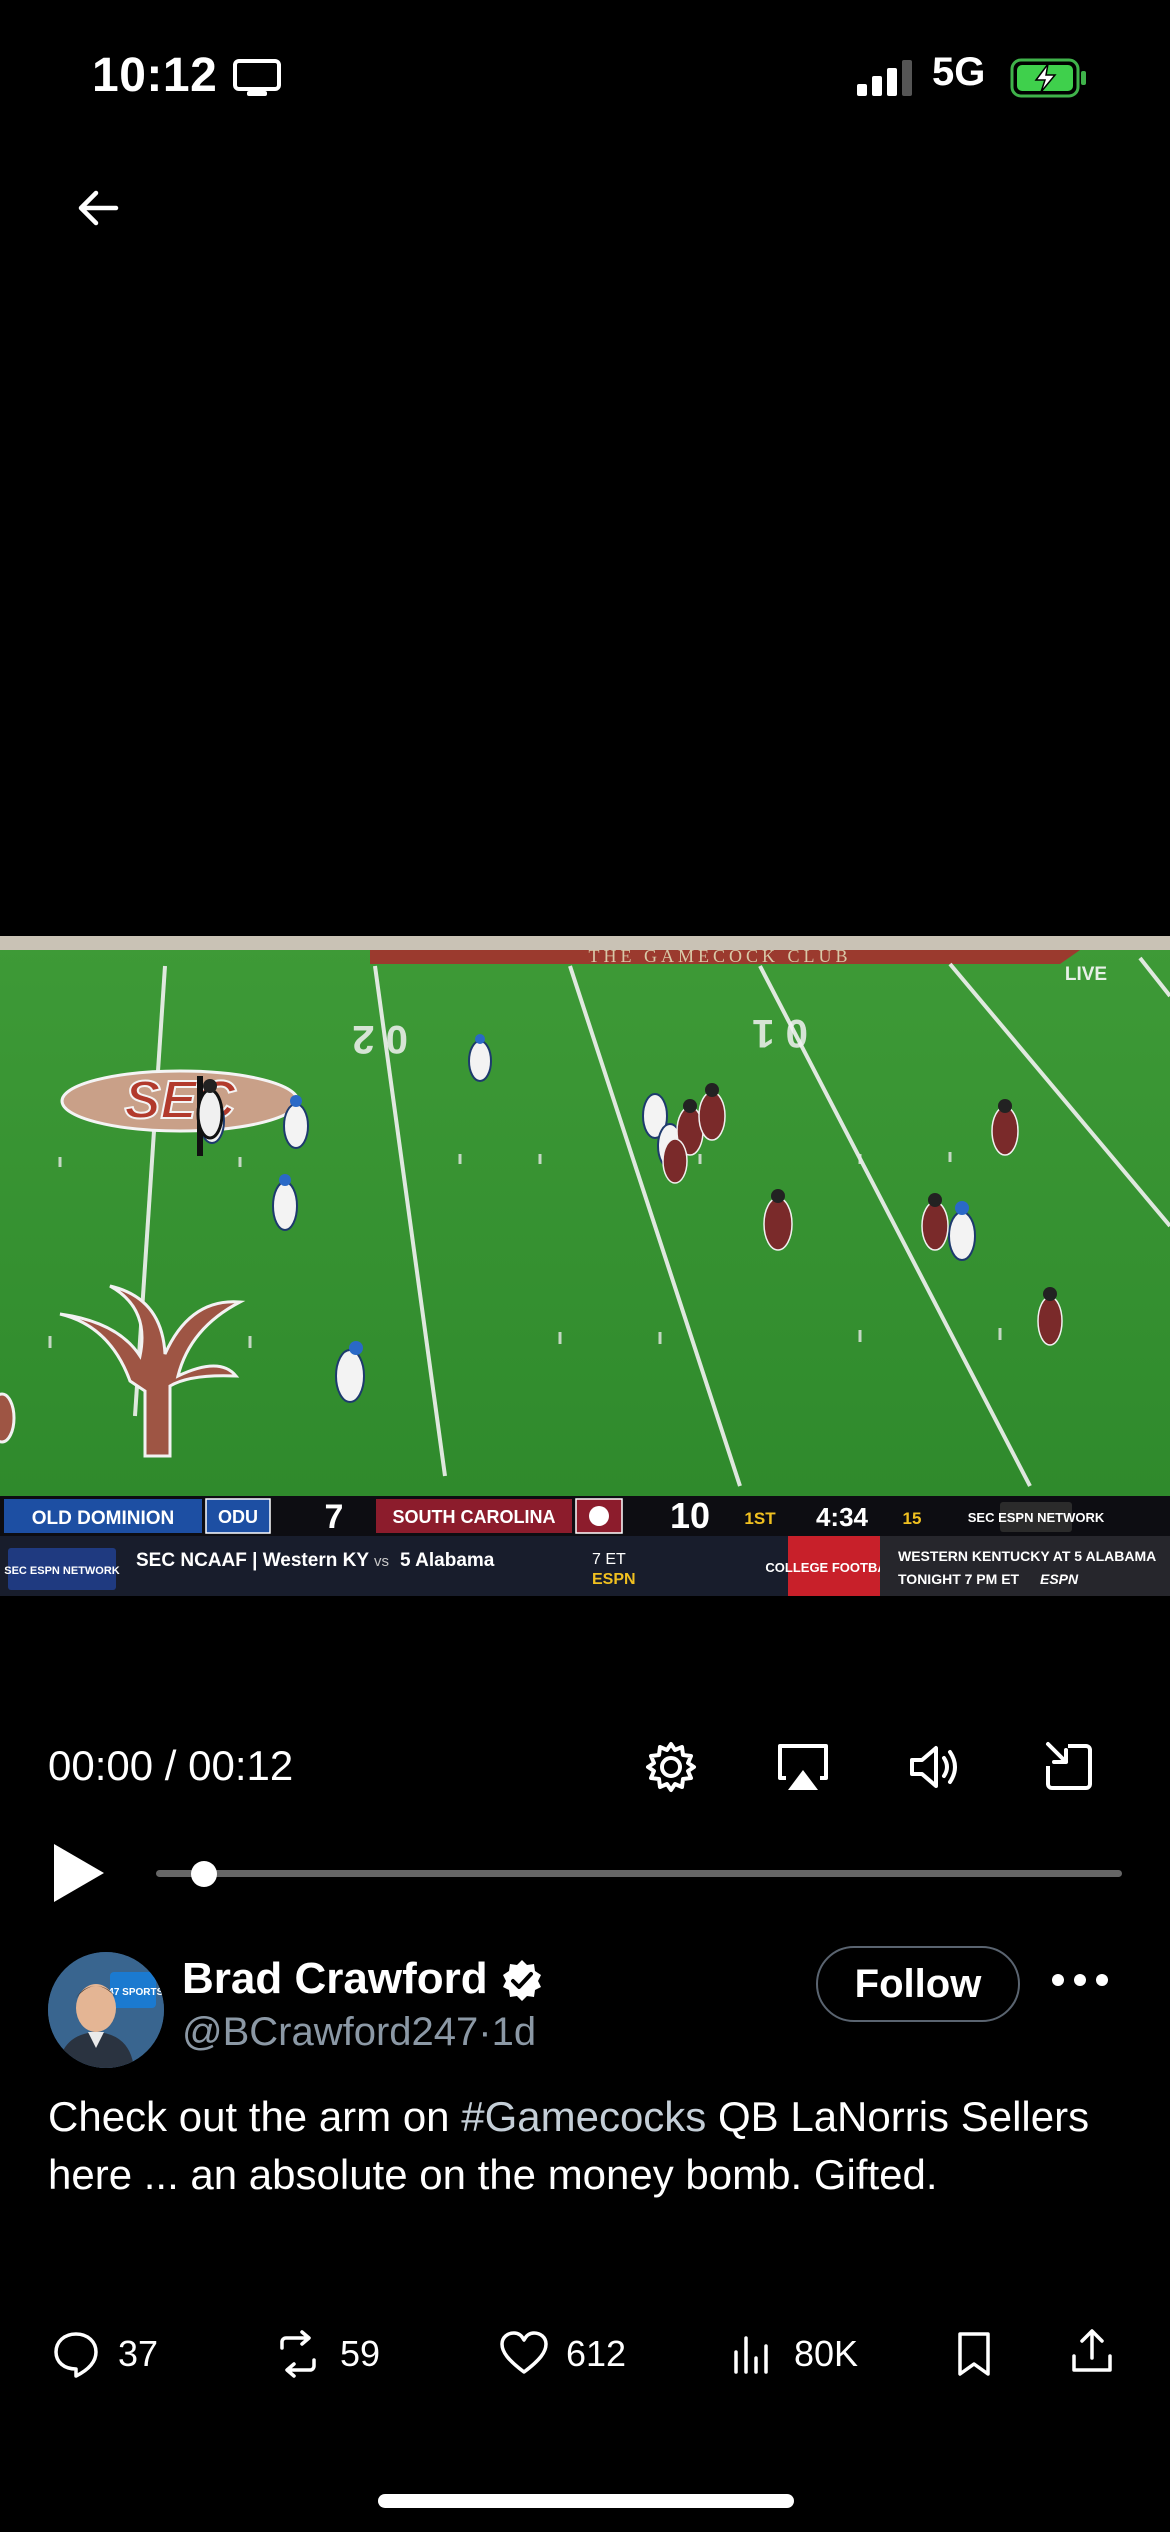  Describe the element at coordinates (104, 2354) in the screenshot. I see `reply-button: 37` at that location.